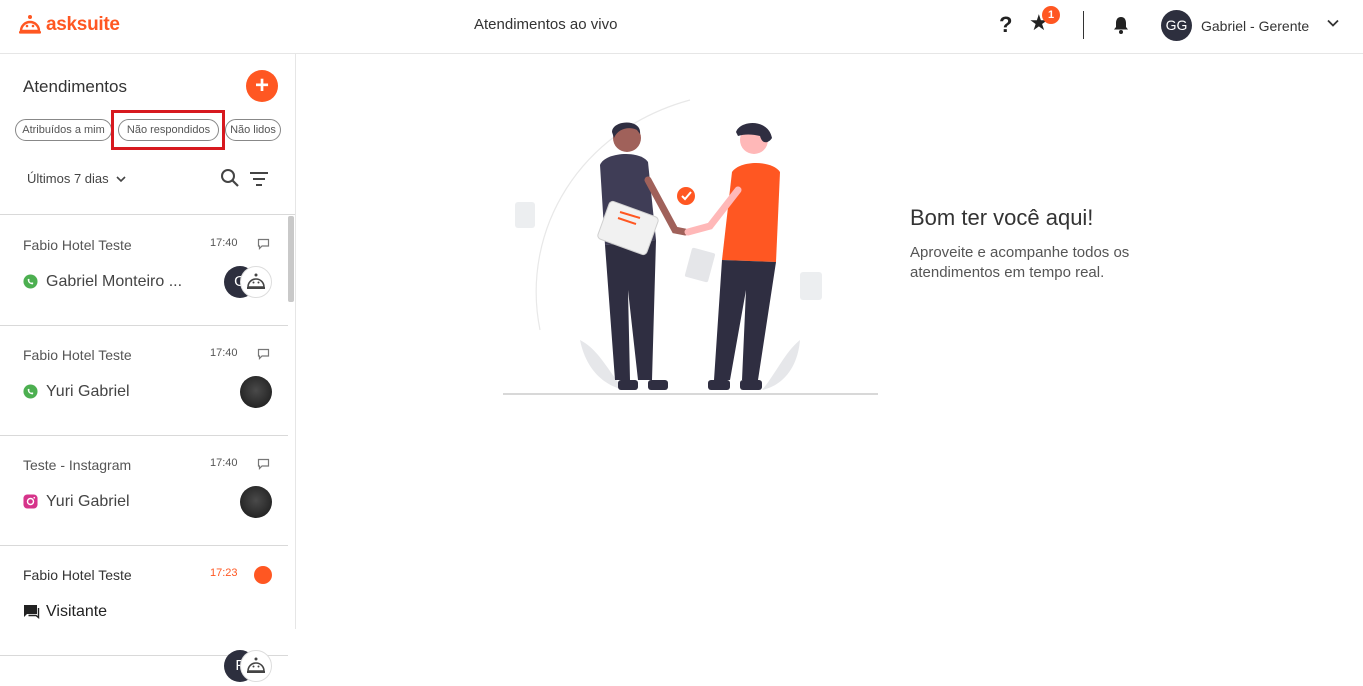  What do you see at coordinates (259, 181) in the screenshot?
I see `filter-icon` at bounding box center [259, 181].